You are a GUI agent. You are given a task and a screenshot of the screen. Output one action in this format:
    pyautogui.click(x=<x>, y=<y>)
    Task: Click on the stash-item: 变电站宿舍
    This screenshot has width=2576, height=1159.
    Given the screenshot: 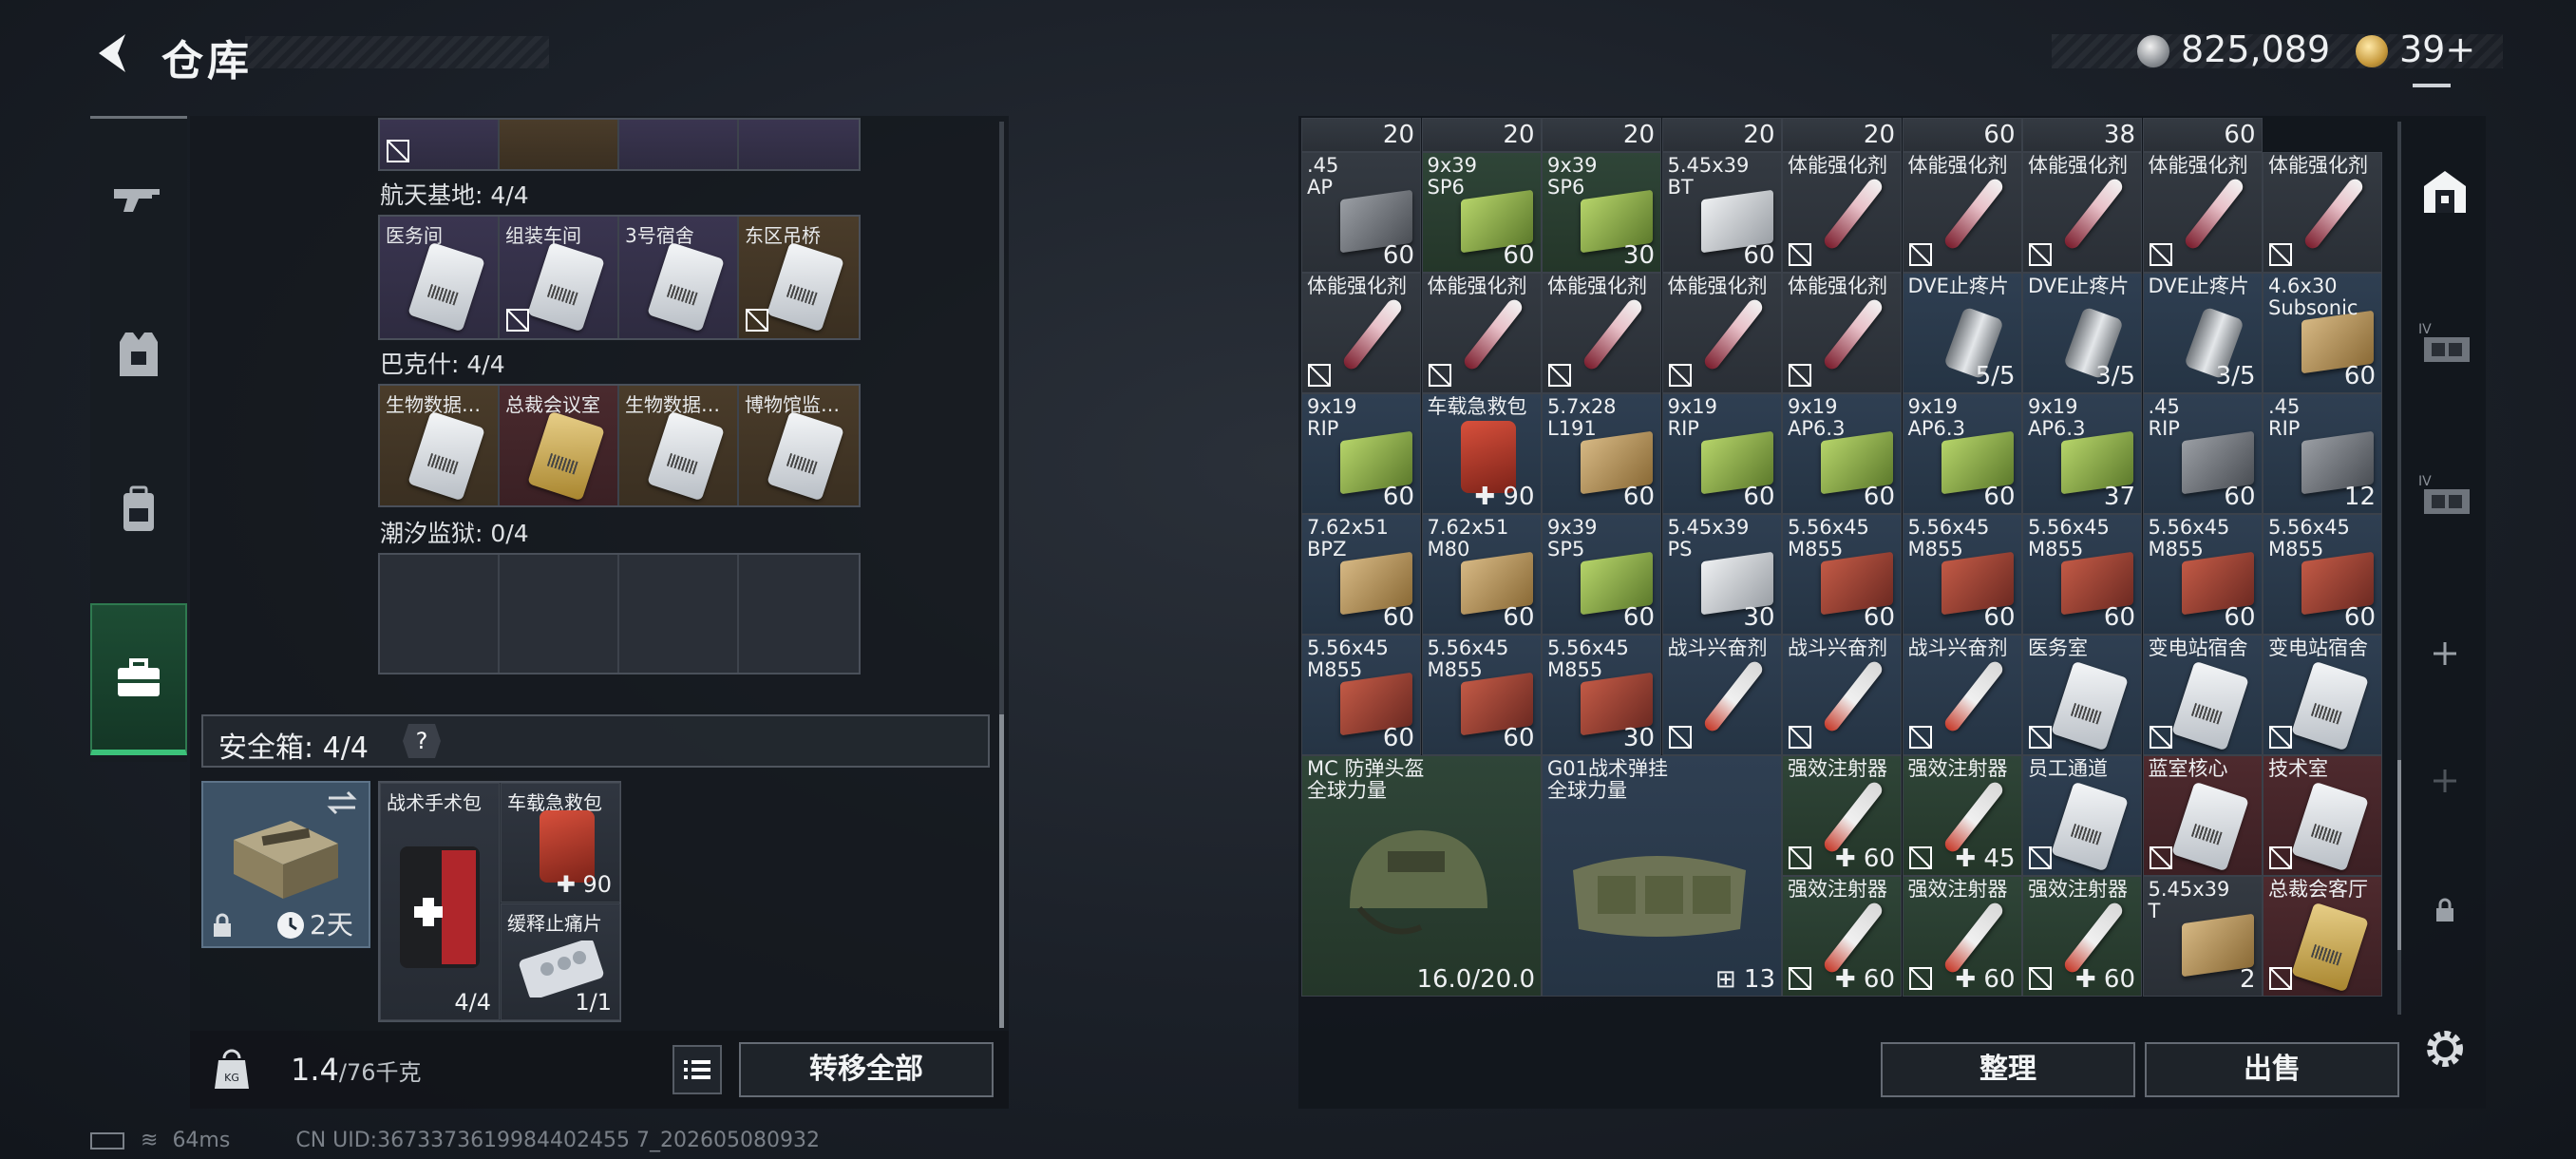 What is the action you would take?
    pyautogui.click(x=2202, y=695)
    